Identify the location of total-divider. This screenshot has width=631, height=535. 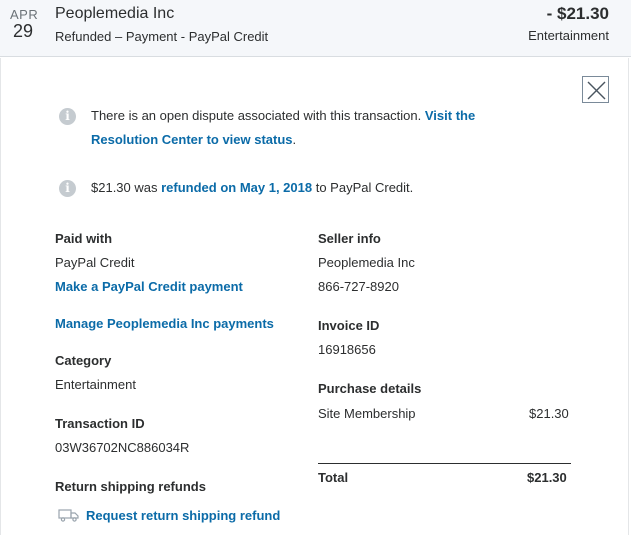
(444, 463).